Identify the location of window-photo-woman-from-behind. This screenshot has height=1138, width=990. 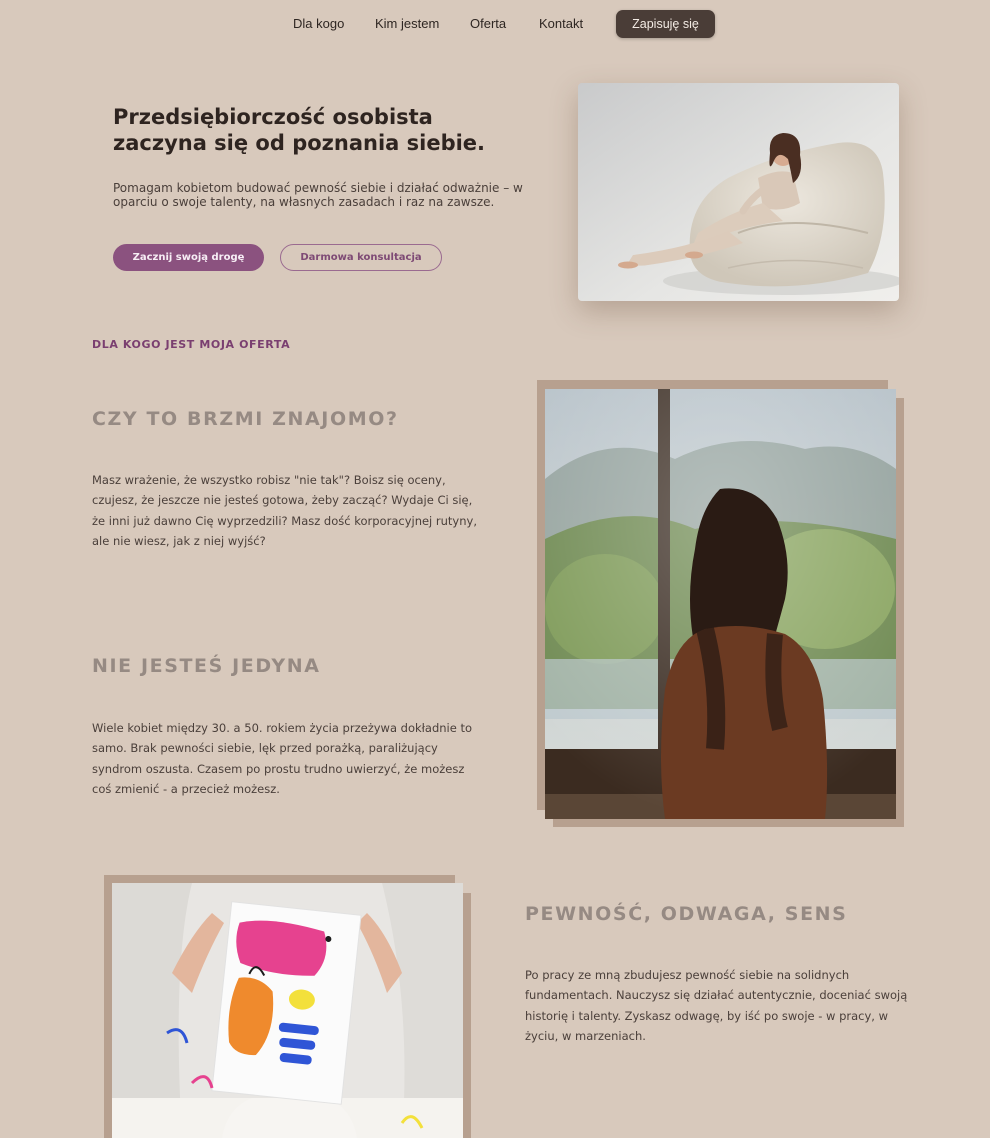
(720, 604).